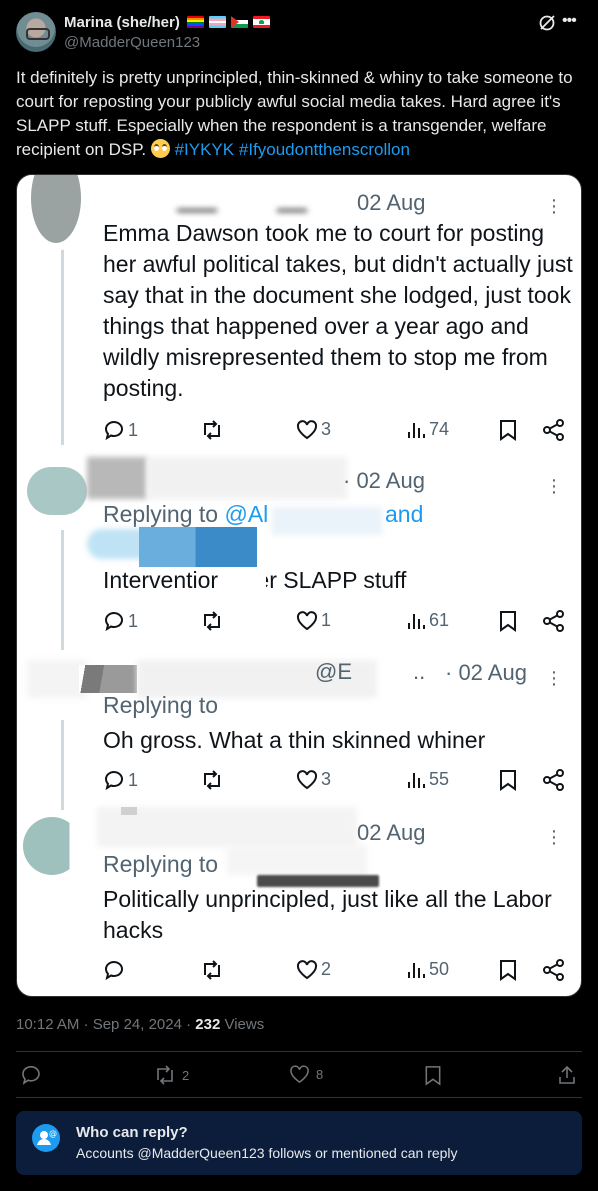 Image resolution: width=598 pixels, height=1191 pixels. I want to click on share-upload-icon, so click(567, 1074).